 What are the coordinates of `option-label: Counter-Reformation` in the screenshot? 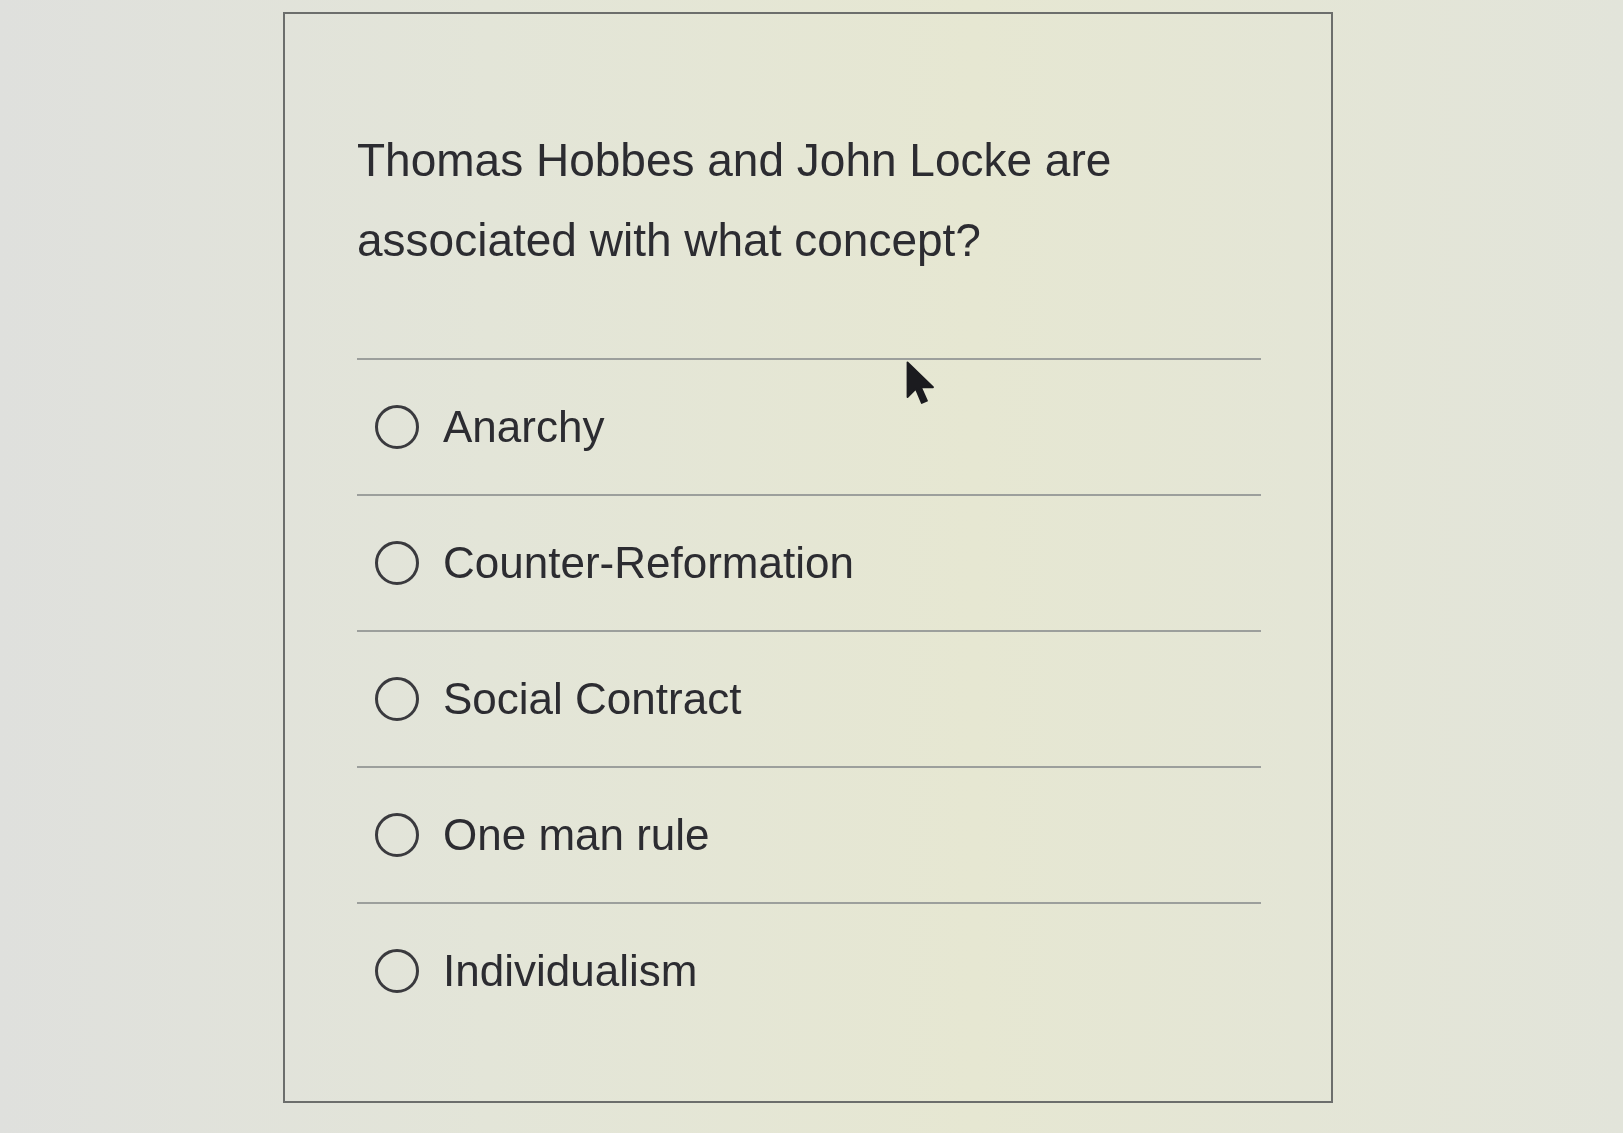 It's located at (648, 563).